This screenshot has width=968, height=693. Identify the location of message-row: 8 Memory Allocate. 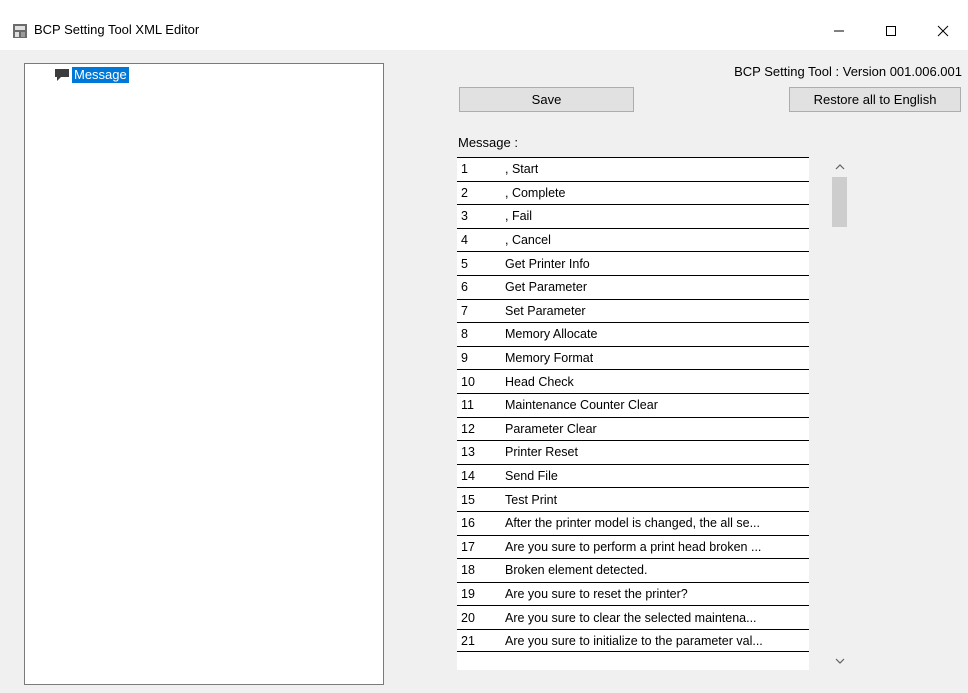
(633, 334).